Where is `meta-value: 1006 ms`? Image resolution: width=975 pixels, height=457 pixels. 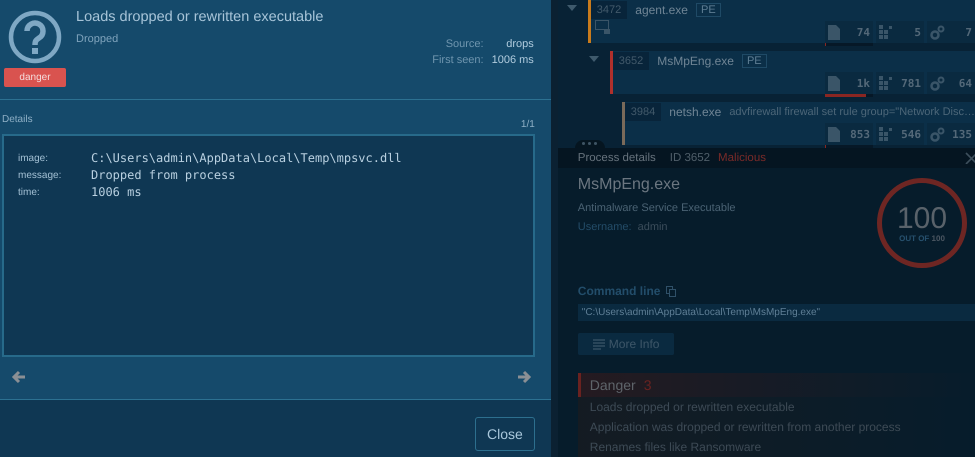
meta-value: 1006 ms is located at coordinates (513, 60).